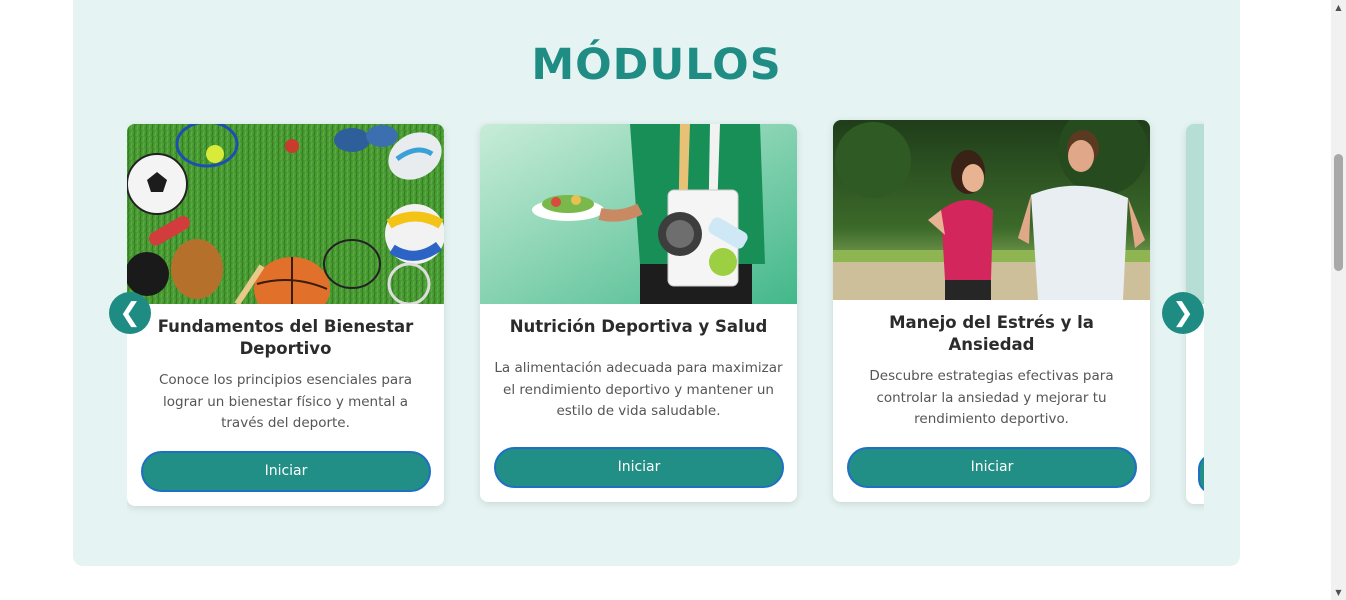  Describe the element at coordinates (638, 214) in the screenshot. I see `nutrition-athlete-image` at that location.